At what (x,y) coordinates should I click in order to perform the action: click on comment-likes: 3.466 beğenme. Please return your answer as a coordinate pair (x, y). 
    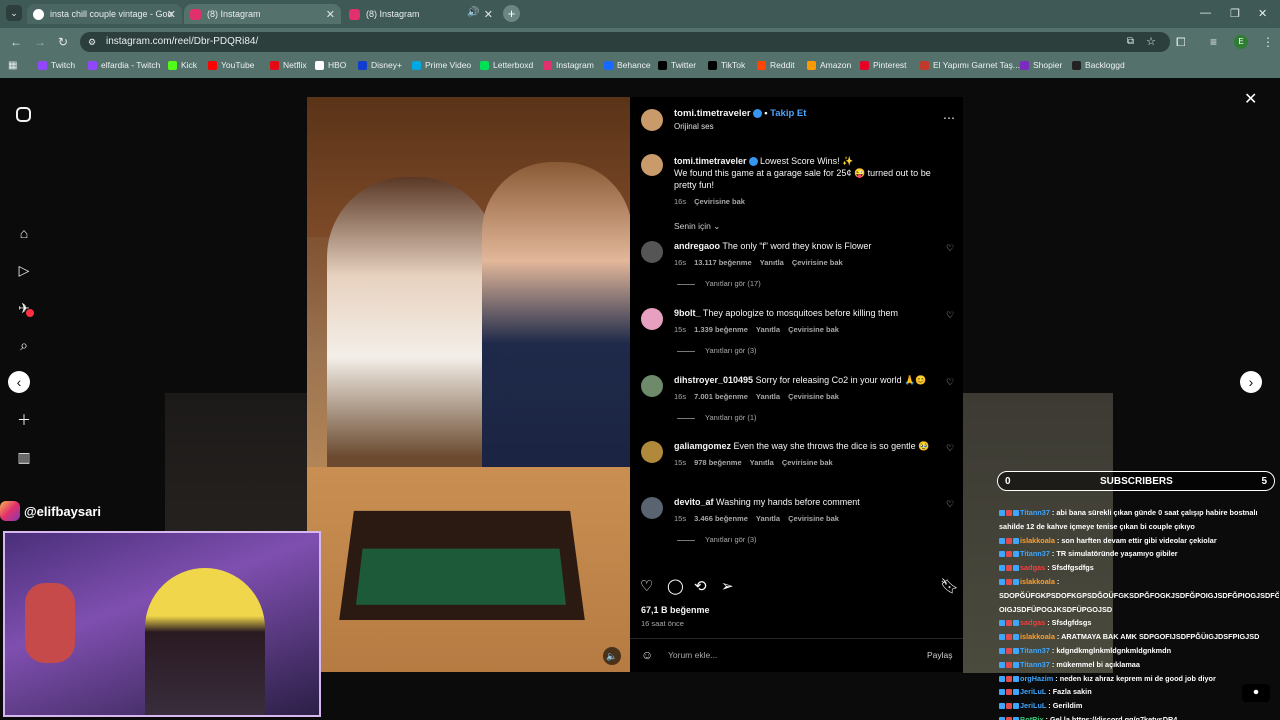
    Looking at the image, I should click on (721, 518).